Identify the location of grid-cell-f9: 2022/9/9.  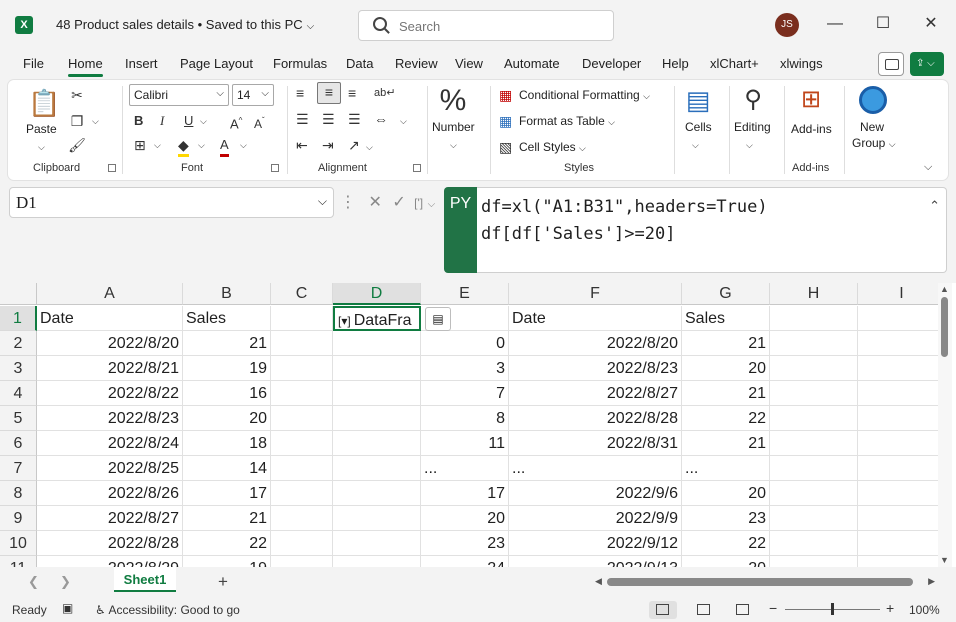
(595, 518).